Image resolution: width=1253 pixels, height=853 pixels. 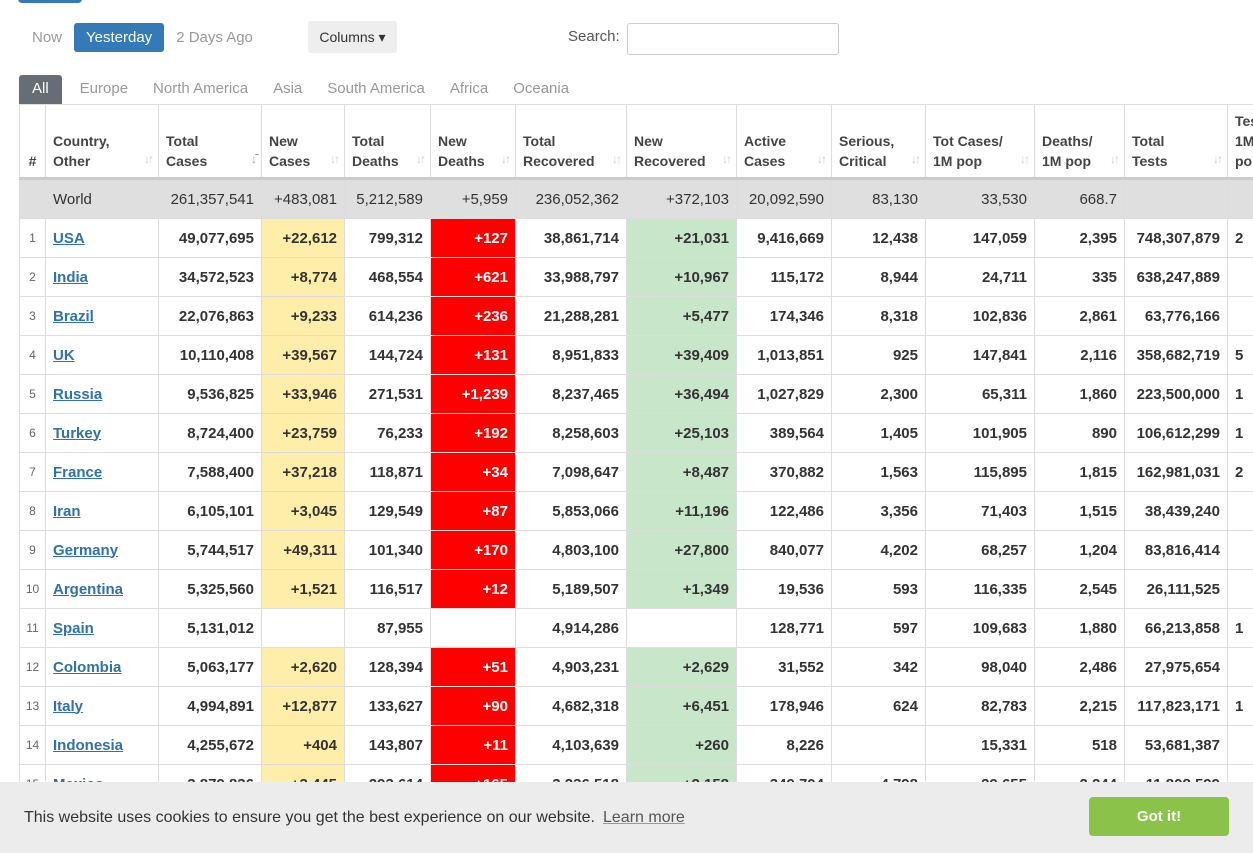 What do you see at coordinates (644, 818) in the screenshot?
I see `learn-more-link: Learn more` at bounding box center [644, 818].